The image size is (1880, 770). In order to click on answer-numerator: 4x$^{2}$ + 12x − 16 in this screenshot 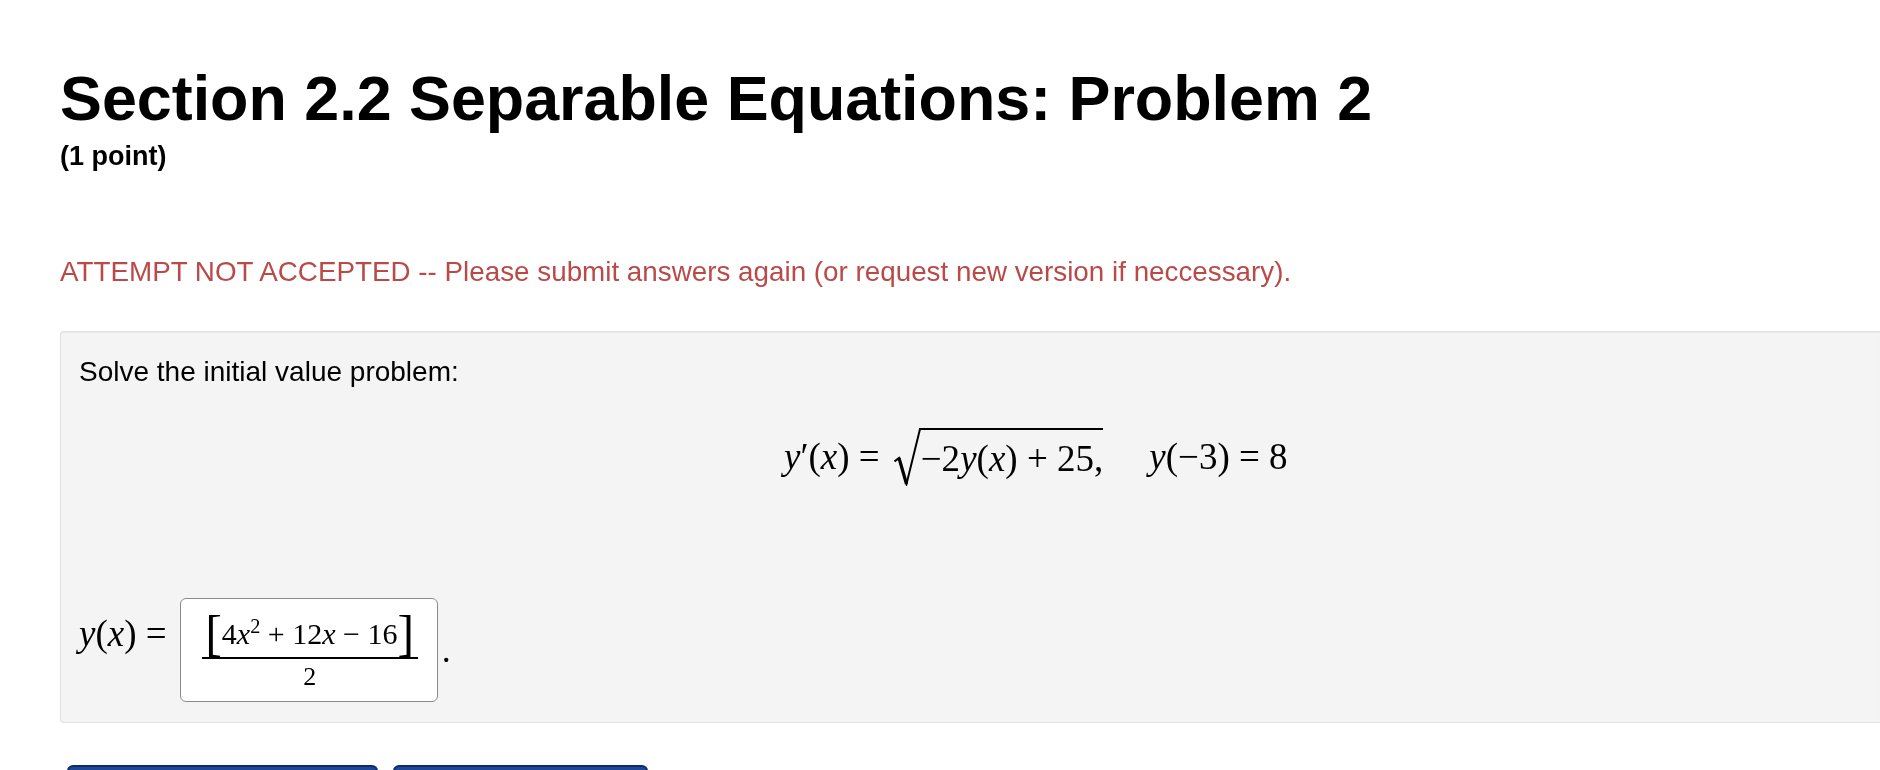, I will do `click(309, 633)`.